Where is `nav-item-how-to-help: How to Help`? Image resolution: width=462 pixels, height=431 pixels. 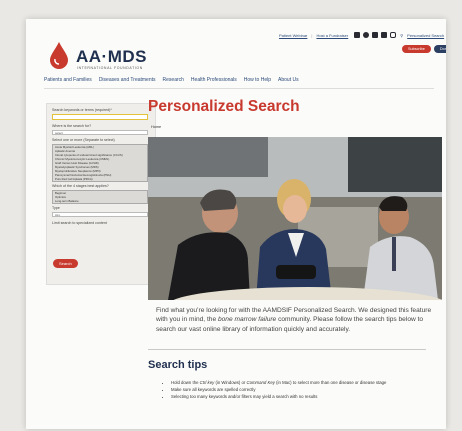 nav-item-how-to-help: How to Help is located at coordinates (257, 80).